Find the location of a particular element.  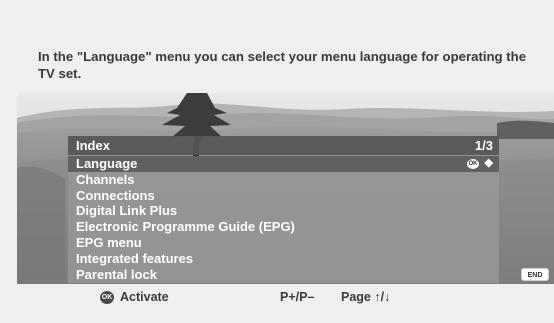

menu-item-connections: Connections is located at coordinates (283, 196).